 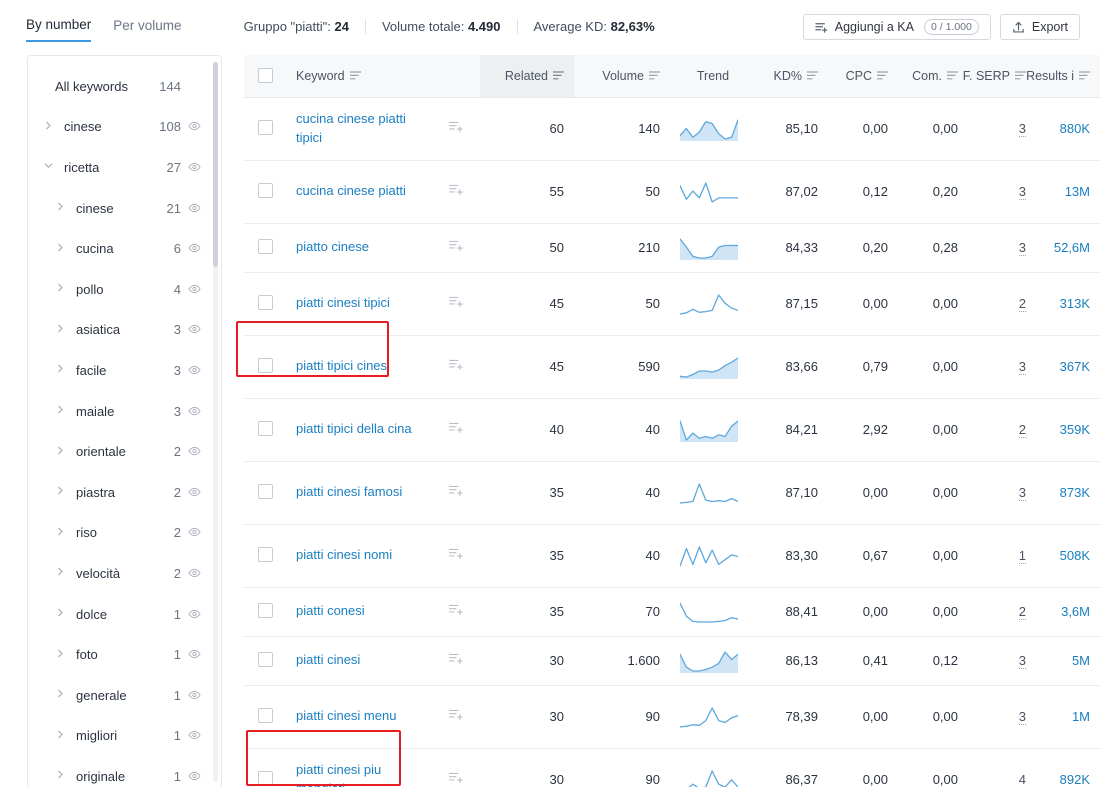 I want to click on sidebar-item-maiale: maiale 3, so click(x=124, y=411).